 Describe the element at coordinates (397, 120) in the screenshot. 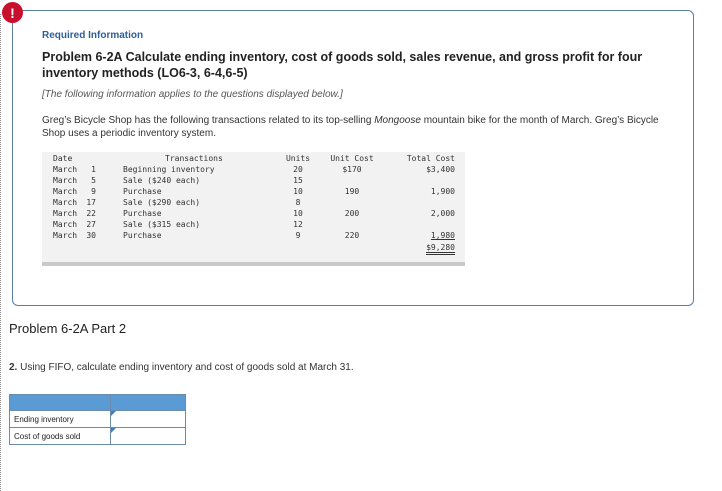

I see `description-emphasis: Mongoose` at that location.